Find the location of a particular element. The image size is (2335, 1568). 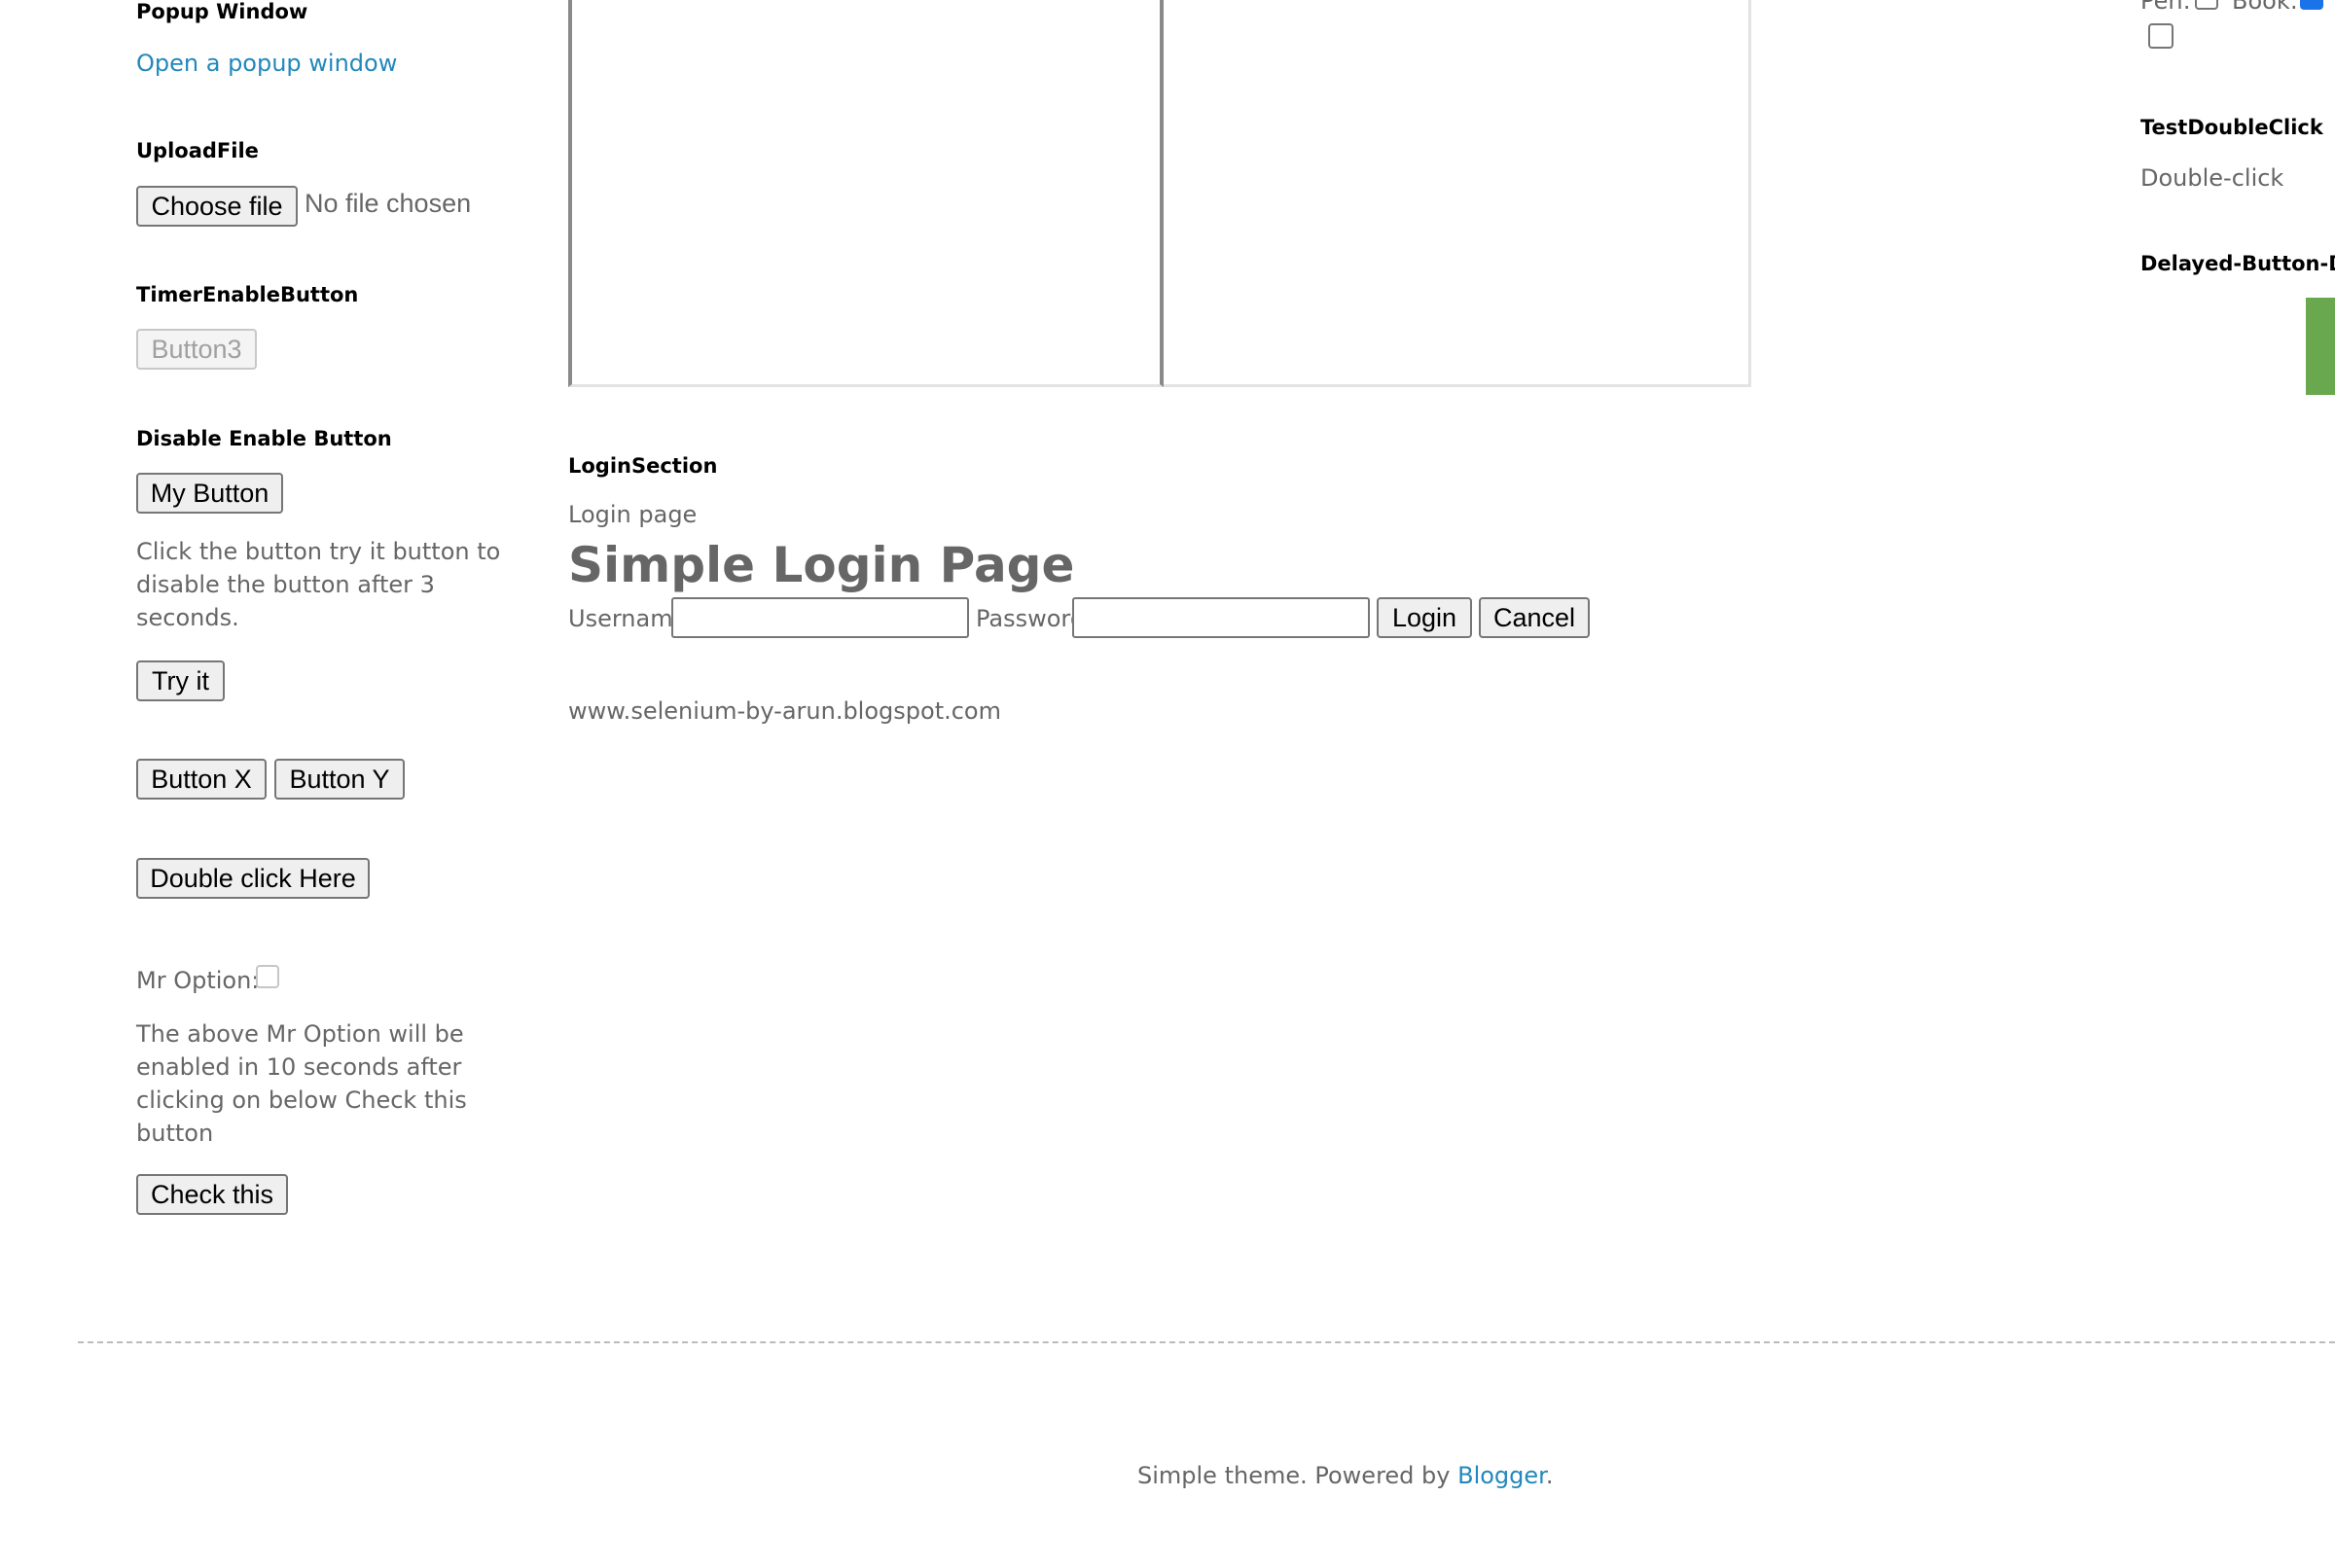

timer-enable-title: TimerEnableButton is located at coordinates (247, 294).